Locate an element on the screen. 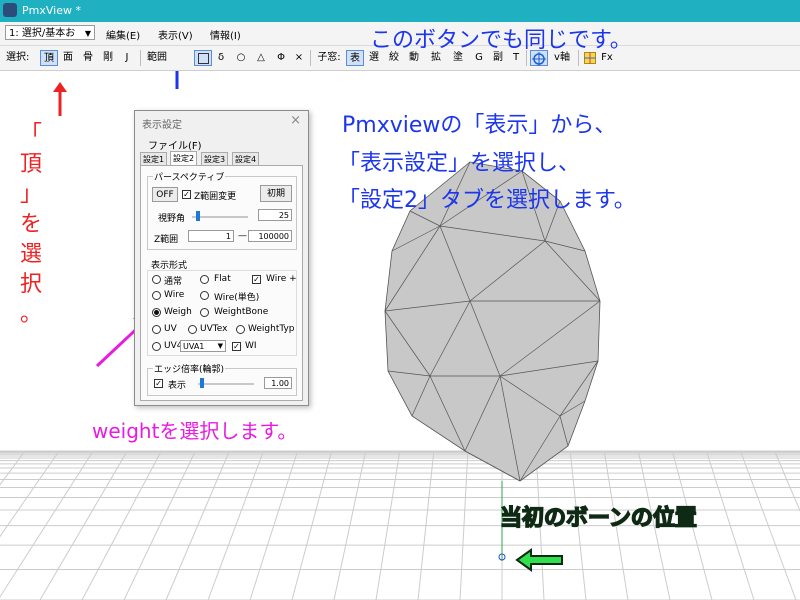 This screenshot has height=600, width=800. perspective-reset-button: 初期 is located at coordinates (276, 193).